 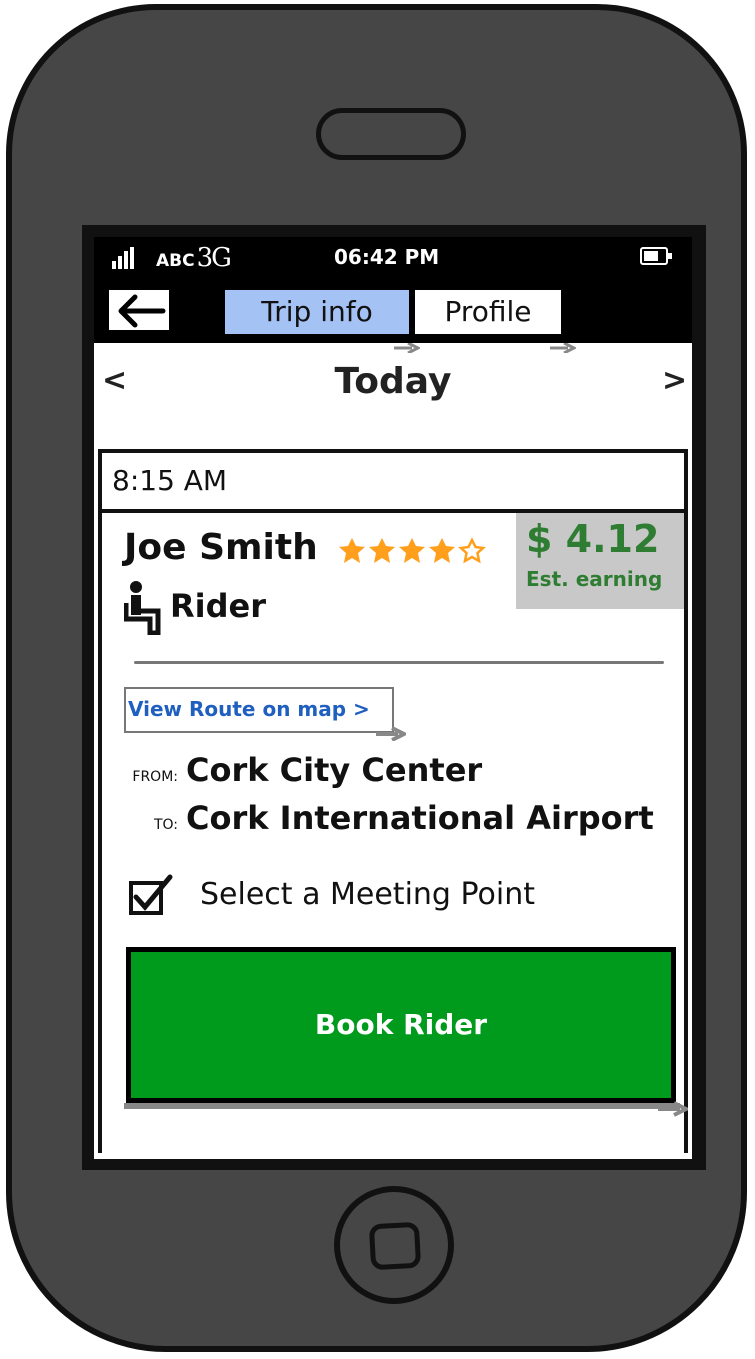 I want to click on divider, so click(x=399, y=662).